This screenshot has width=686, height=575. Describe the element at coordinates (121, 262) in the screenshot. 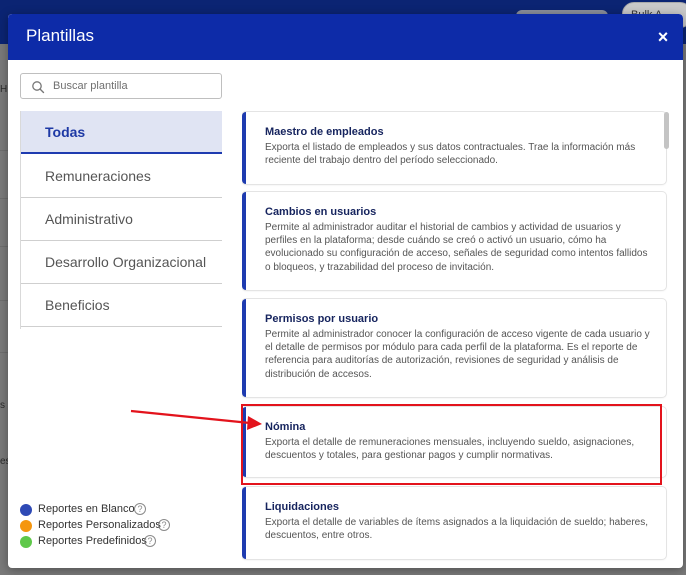

I see `nav-item-desarrollo-organizacional: Desarrollo Organizacional` at that location.